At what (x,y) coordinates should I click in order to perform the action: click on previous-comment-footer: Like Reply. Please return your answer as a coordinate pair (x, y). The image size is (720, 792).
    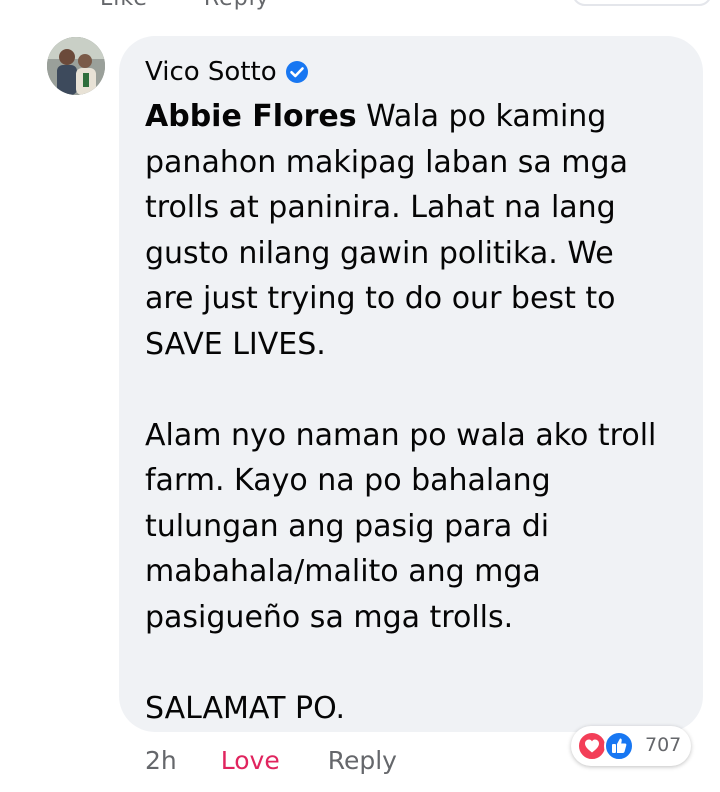
    Looking at the image, I should click on (360, 7).